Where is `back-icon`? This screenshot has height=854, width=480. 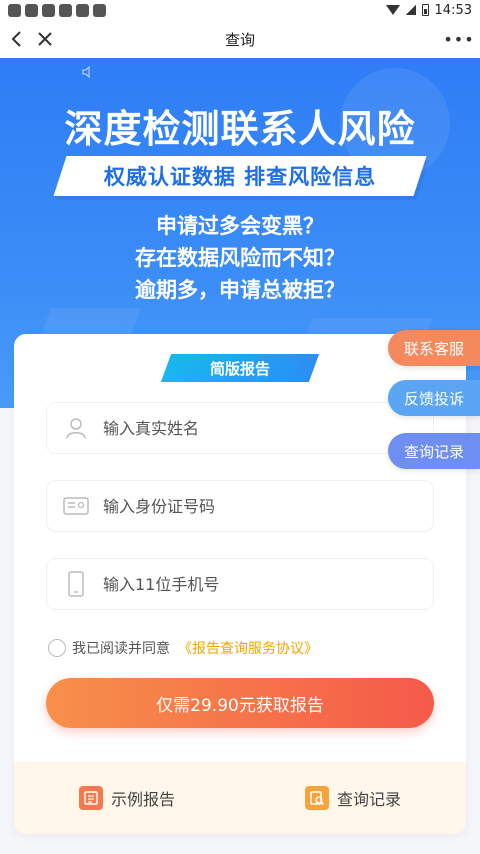
back-icon is located at coordinates (17, 39).